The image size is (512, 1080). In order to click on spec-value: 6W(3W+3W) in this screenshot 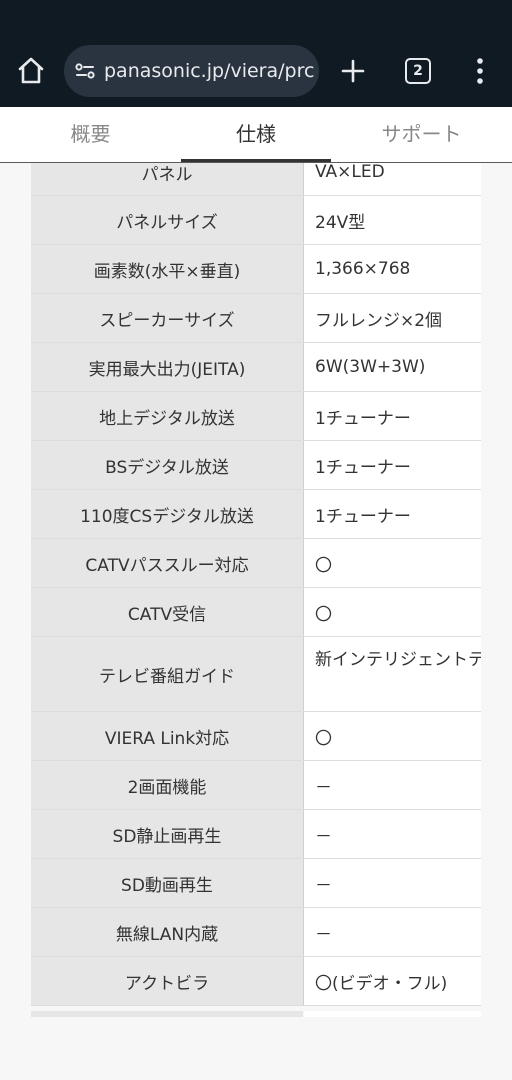, I will do `click(392, 367)`.